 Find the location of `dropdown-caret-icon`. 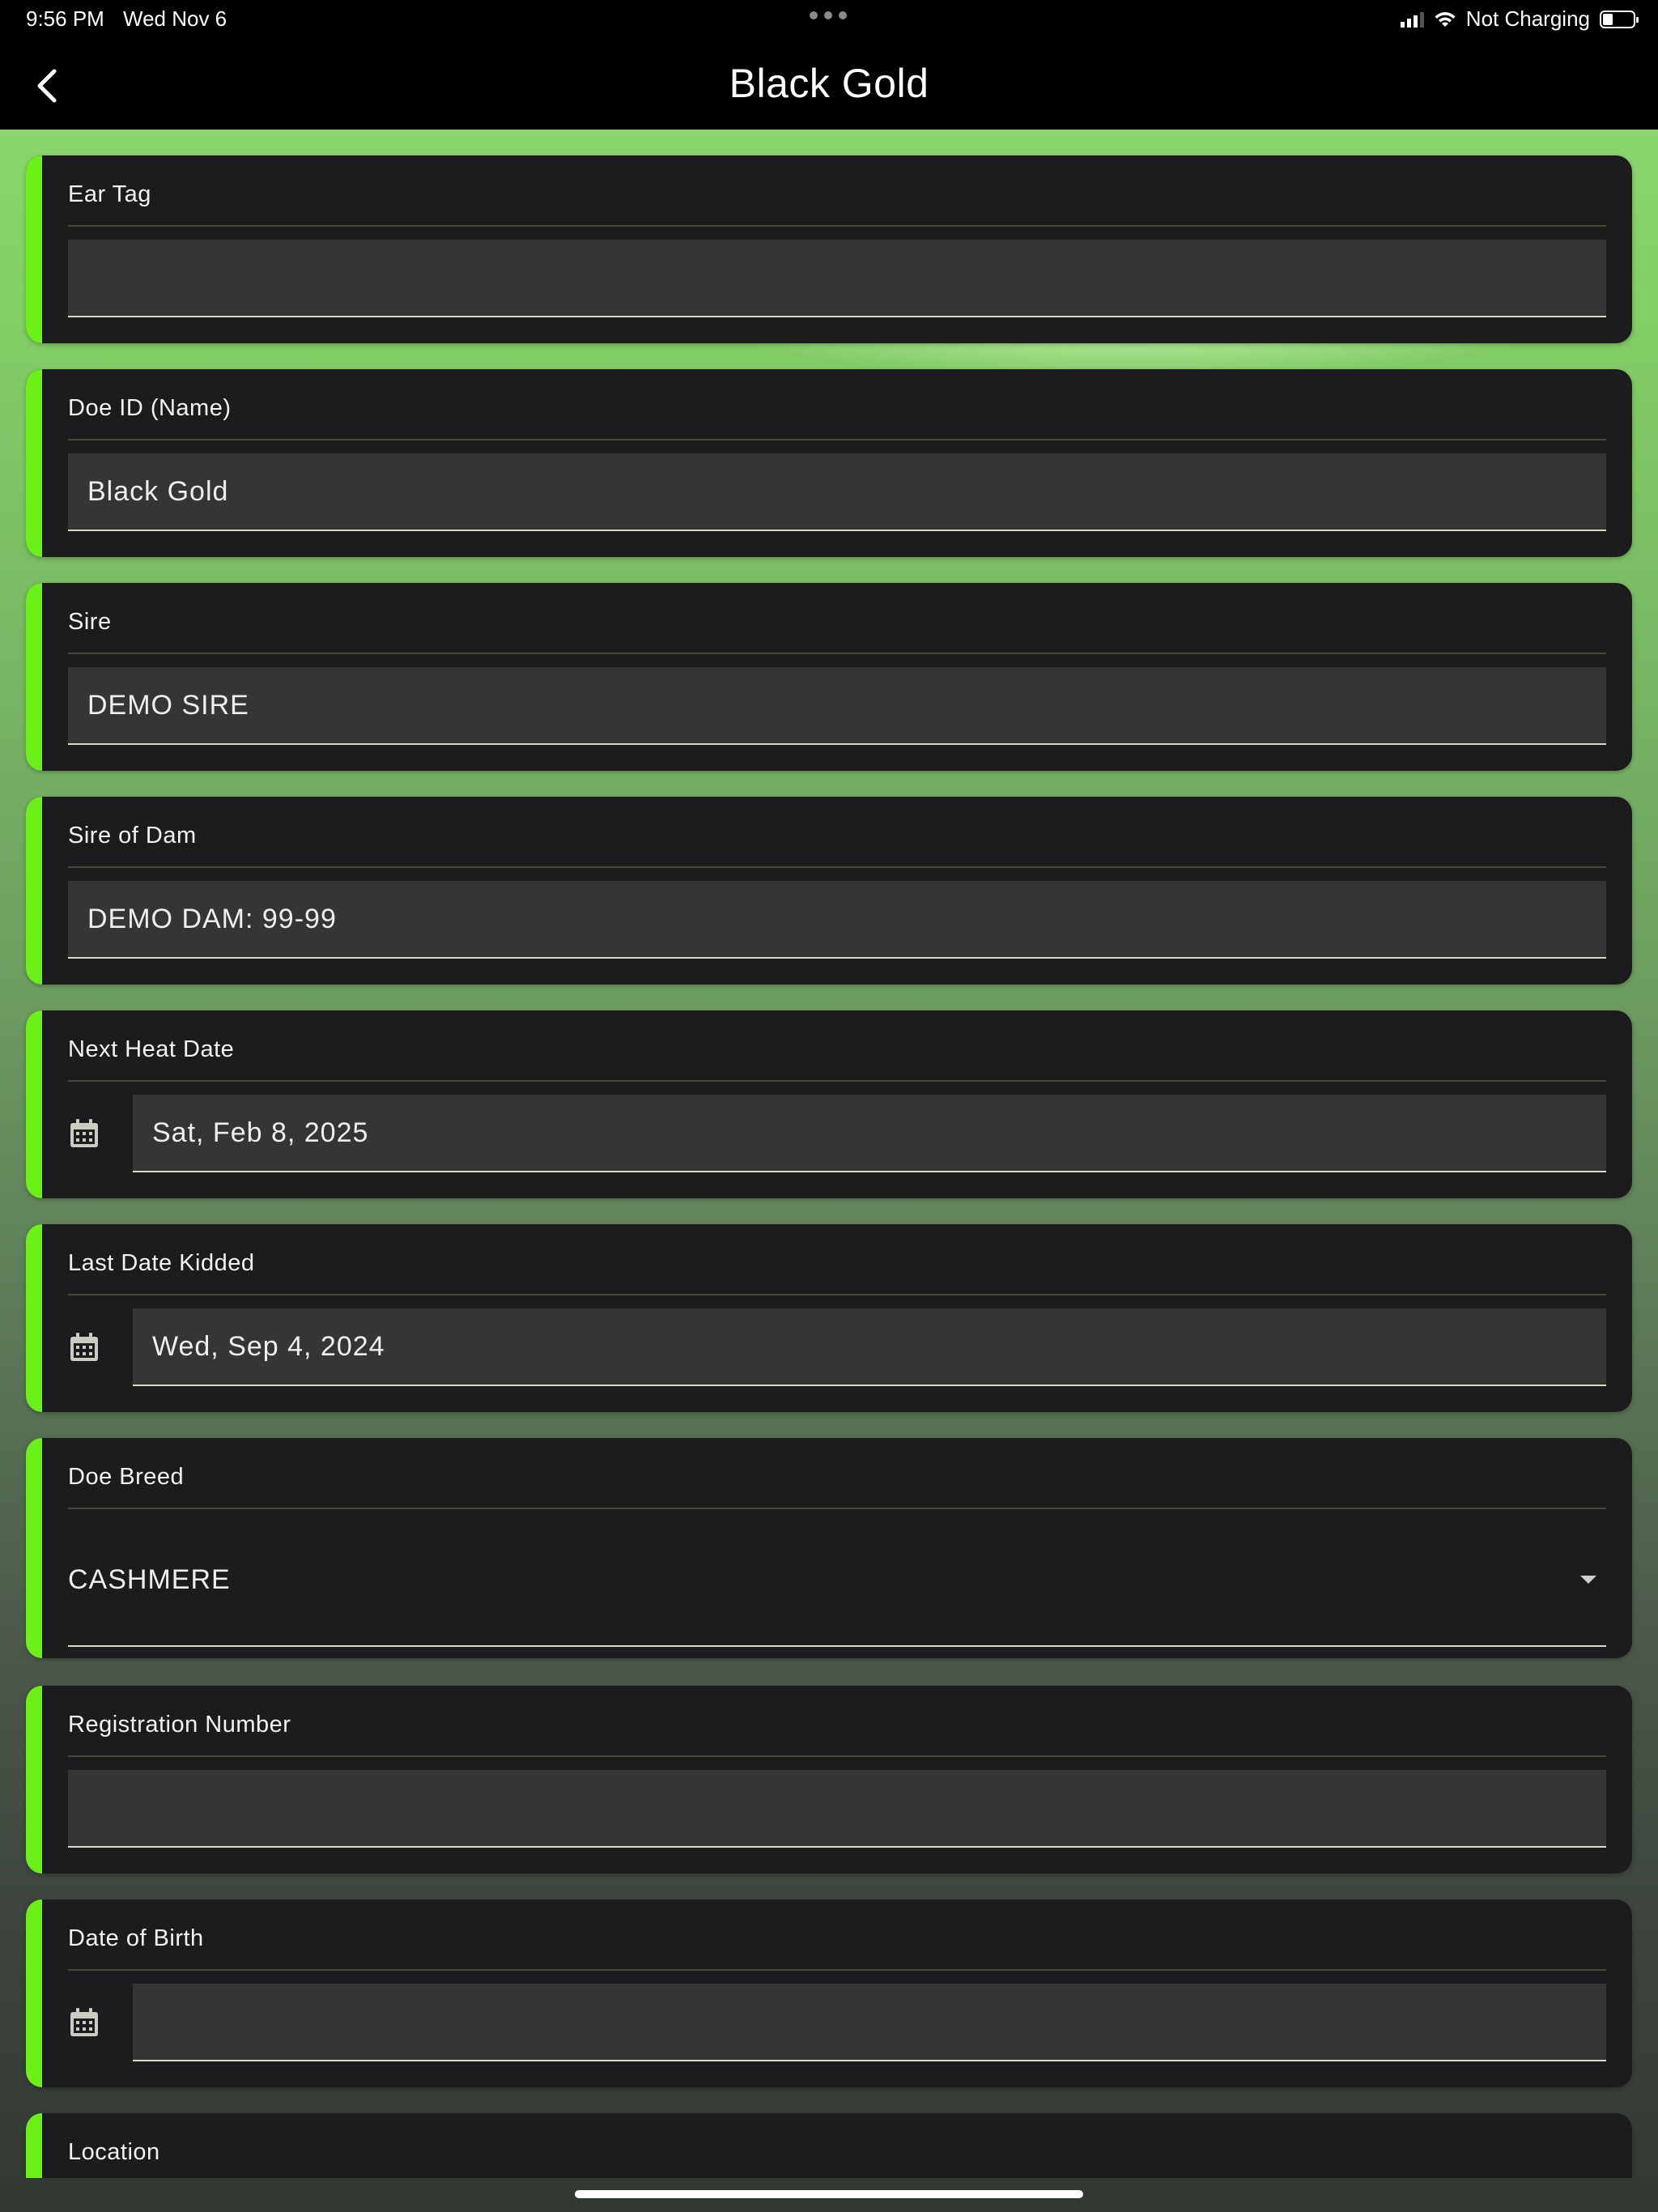

dropdown-caret-icon is located at coordinates (1588, 1580).